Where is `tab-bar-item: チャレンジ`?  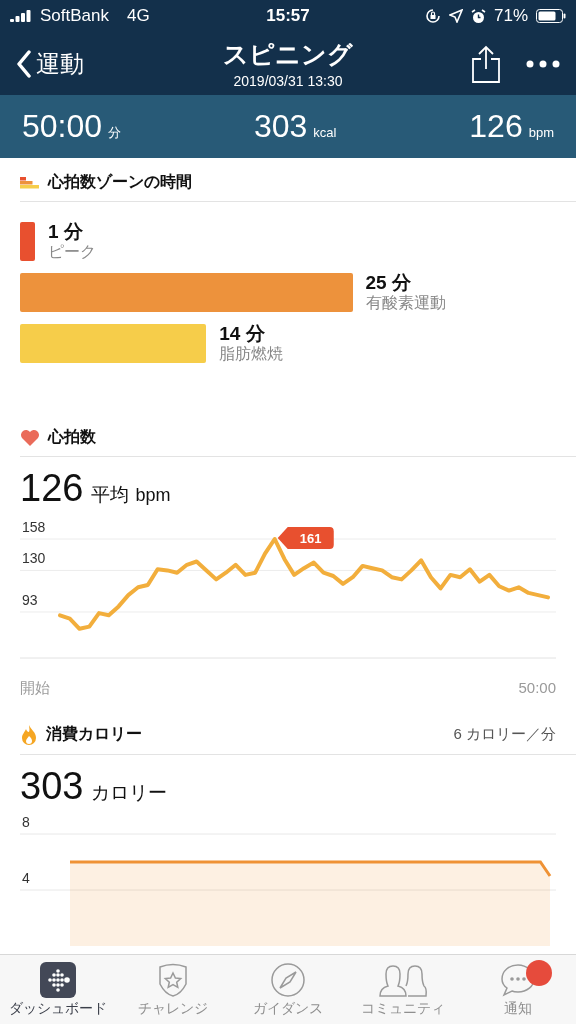 tab-bar-item: チャレンジ is located at coordinates (172, 989).